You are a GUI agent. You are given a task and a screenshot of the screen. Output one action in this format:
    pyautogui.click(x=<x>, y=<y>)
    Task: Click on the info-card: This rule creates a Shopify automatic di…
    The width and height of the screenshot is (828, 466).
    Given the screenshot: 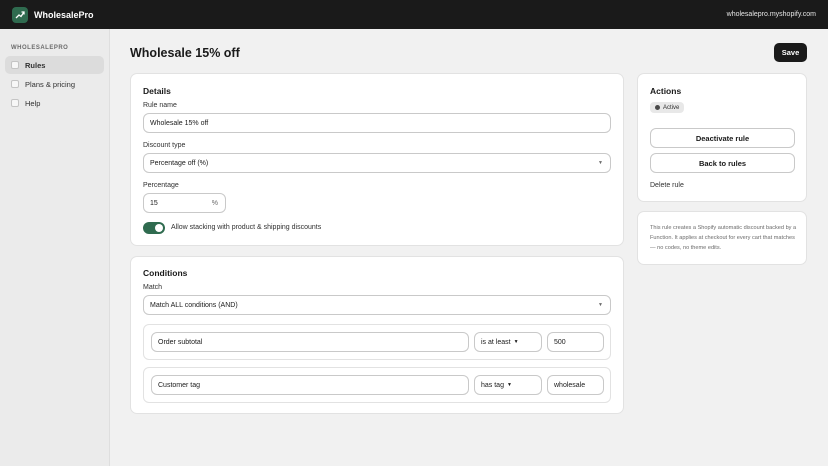 What is the action you would take?
    pyautogui.click(x=722, y=238)
    